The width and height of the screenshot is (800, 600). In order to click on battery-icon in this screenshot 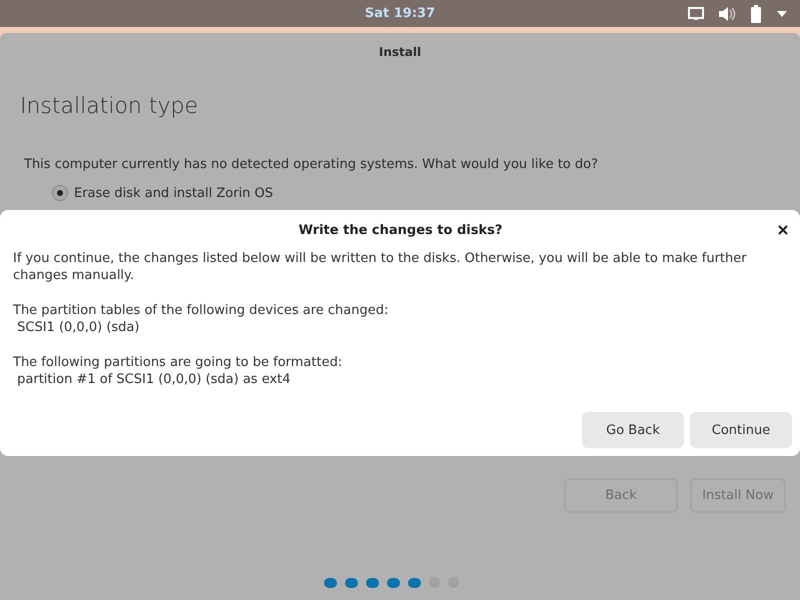, I will do `click(756, 14)`.